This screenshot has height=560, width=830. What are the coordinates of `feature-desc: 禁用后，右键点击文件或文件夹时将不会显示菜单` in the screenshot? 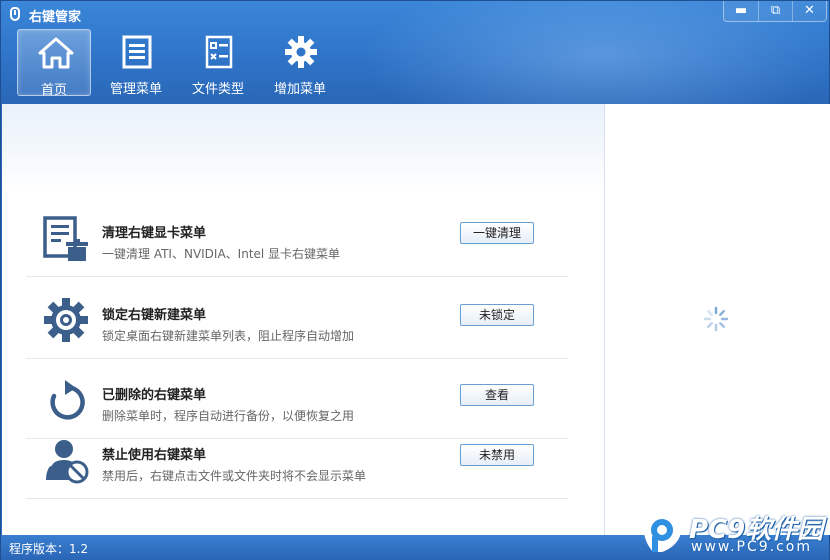 It's located at (234, 476).